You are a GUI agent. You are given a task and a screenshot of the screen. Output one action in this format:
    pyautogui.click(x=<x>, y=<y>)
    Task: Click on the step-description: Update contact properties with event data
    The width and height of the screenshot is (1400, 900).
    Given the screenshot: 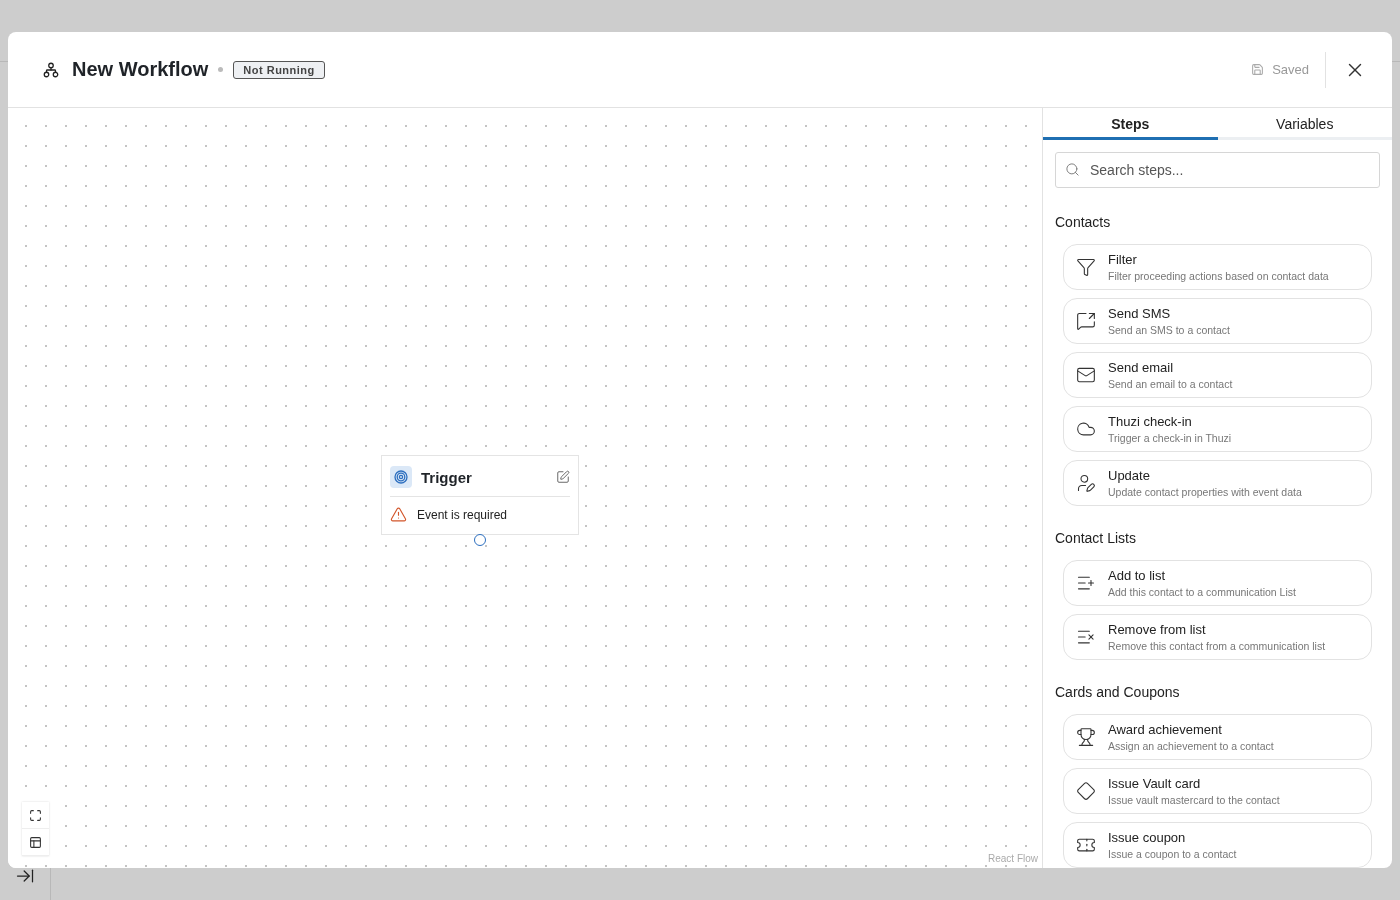 What is the action you would take?
    pyautogui.click(x=1205, y=492)
    